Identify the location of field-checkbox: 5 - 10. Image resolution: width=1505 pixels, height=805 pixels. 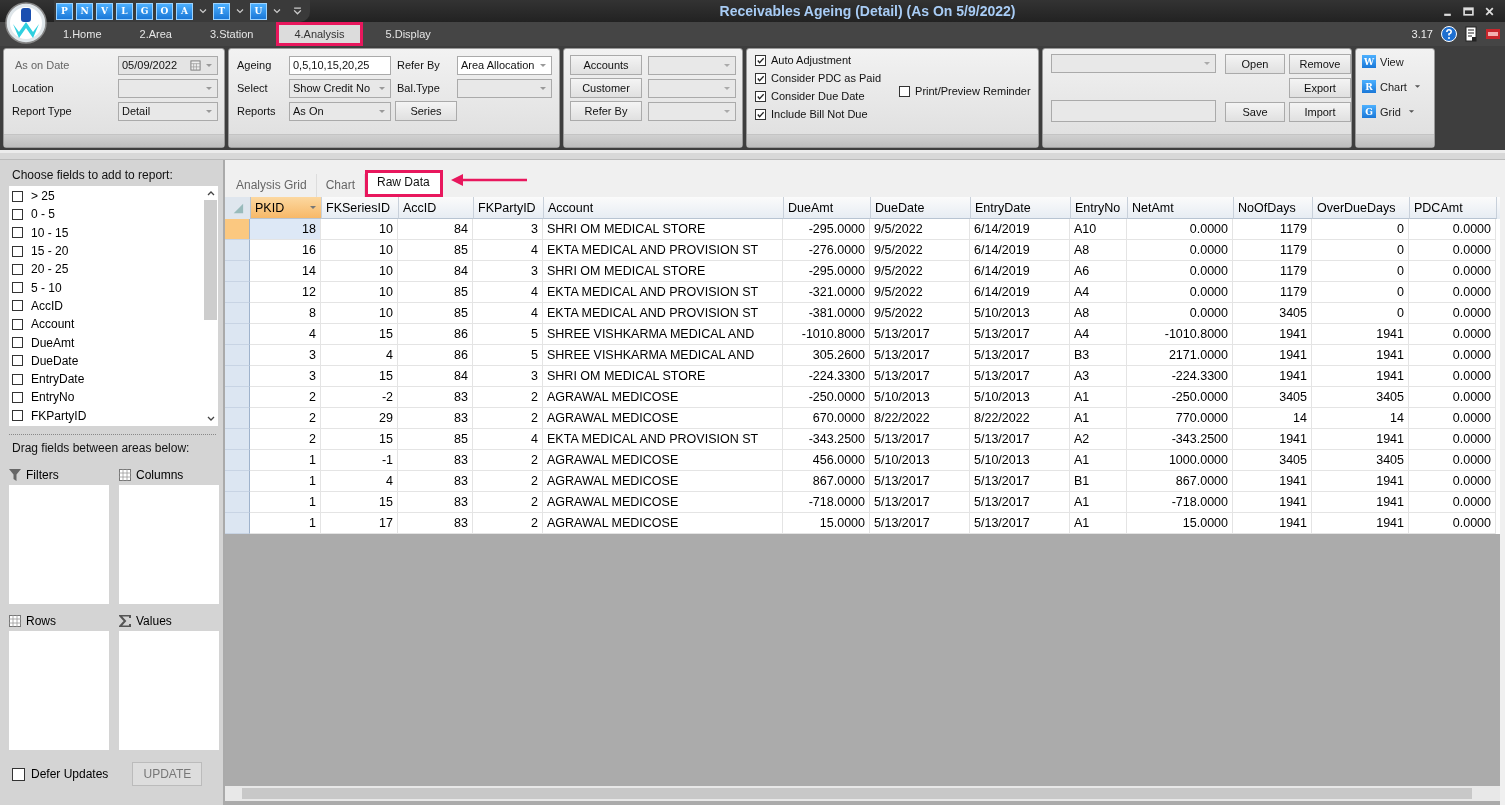
(106, 287).